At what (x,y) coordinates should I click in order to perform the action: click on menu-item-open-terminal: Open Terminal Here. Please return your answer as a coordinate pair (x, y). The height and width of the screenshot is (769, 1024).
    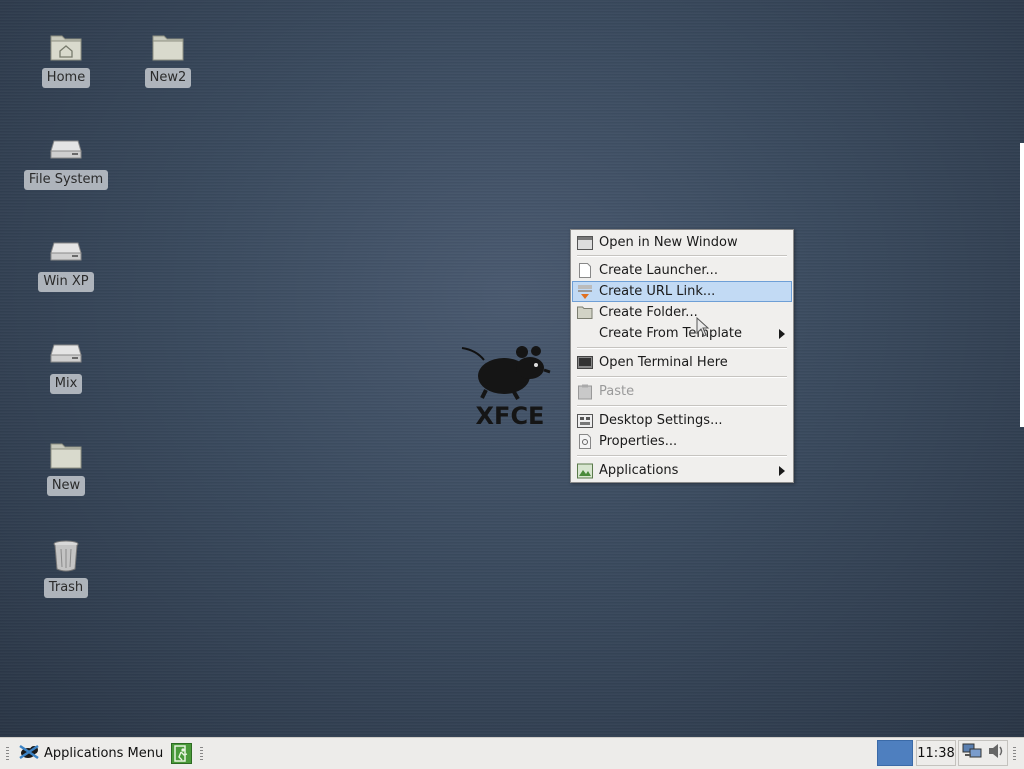
    Looking at the image, I should click on (682, 362).